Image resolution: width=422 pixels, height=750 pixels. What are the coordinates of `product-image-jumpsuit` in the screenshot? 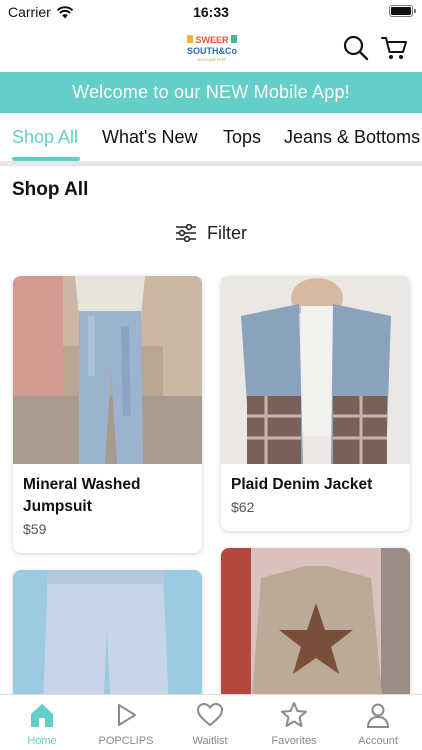 It's located at (107, 370).